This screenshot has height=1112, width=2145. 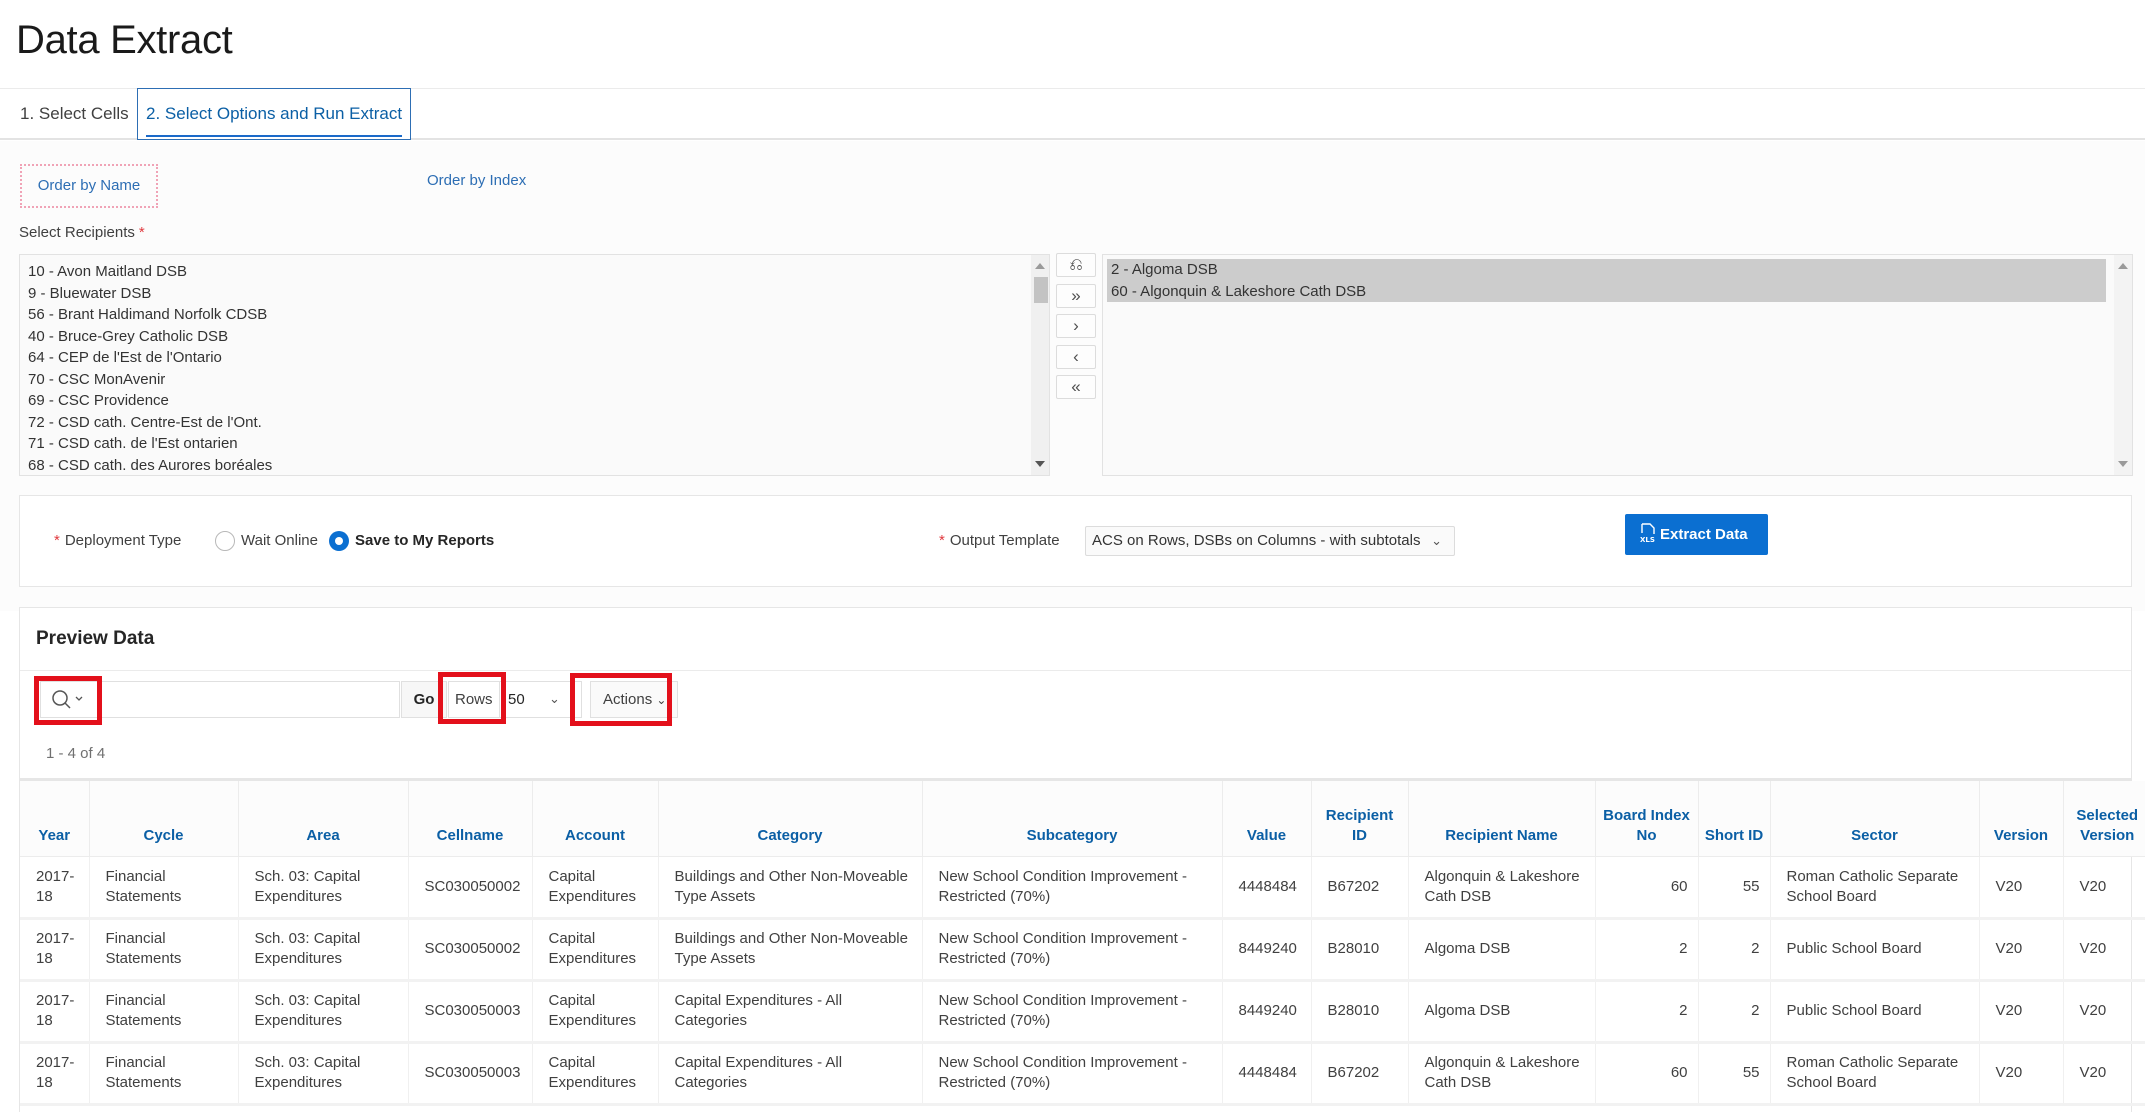 I want to click on available-recipient-option: 40 - Bruce-Grey Catholic DSB, so click(x=150, y=337).